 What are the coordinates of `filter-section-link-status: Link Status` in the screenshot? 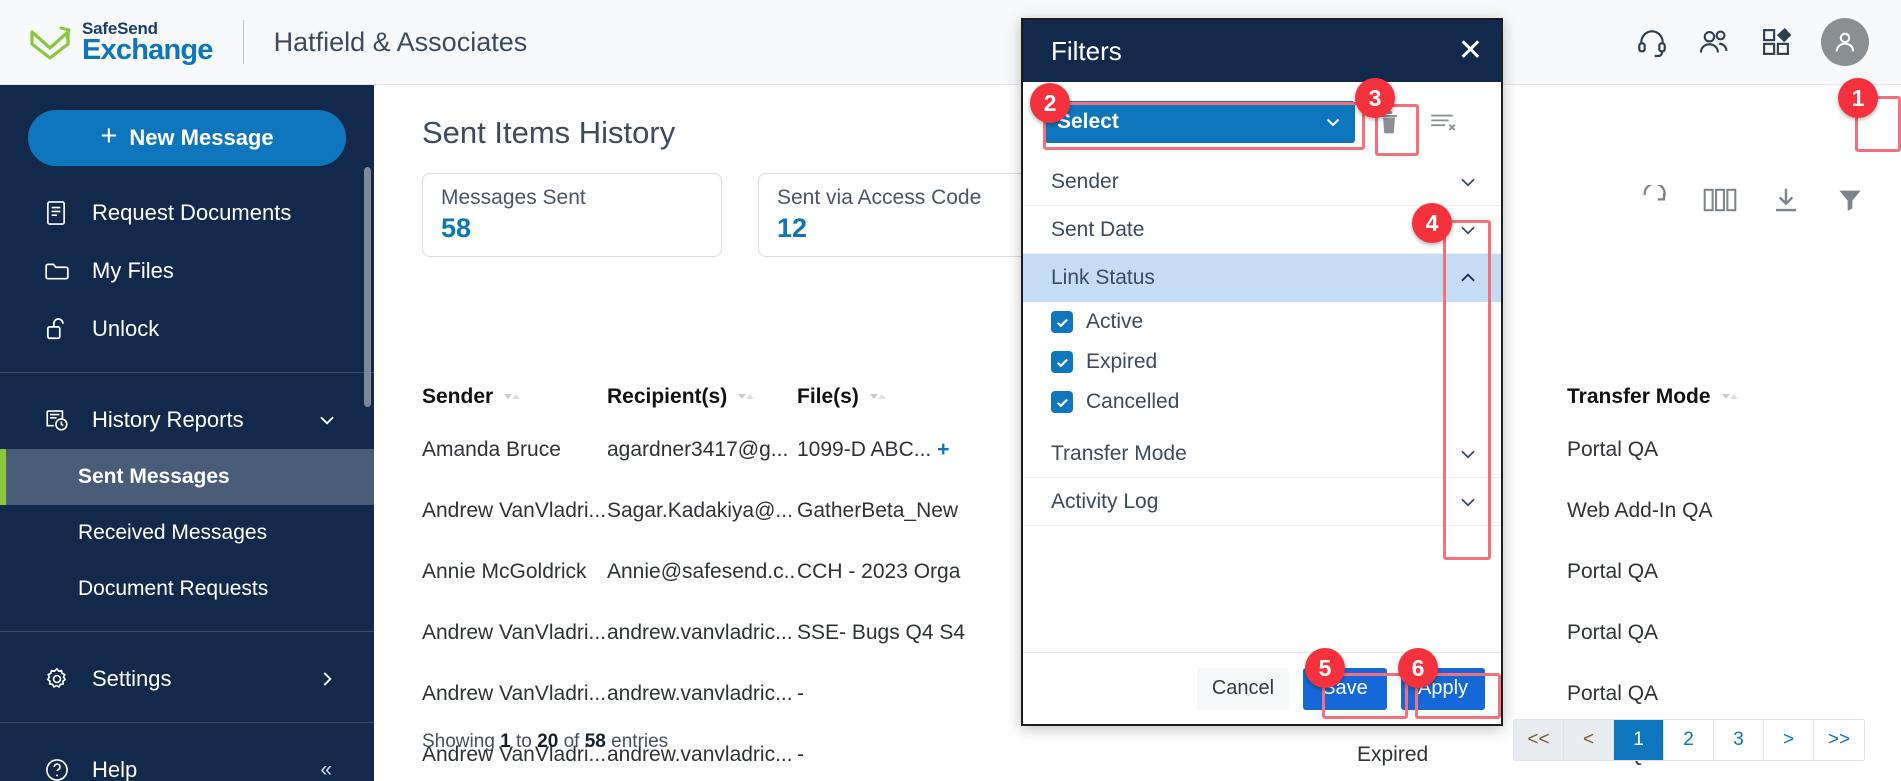 It's located at (1262, 278).